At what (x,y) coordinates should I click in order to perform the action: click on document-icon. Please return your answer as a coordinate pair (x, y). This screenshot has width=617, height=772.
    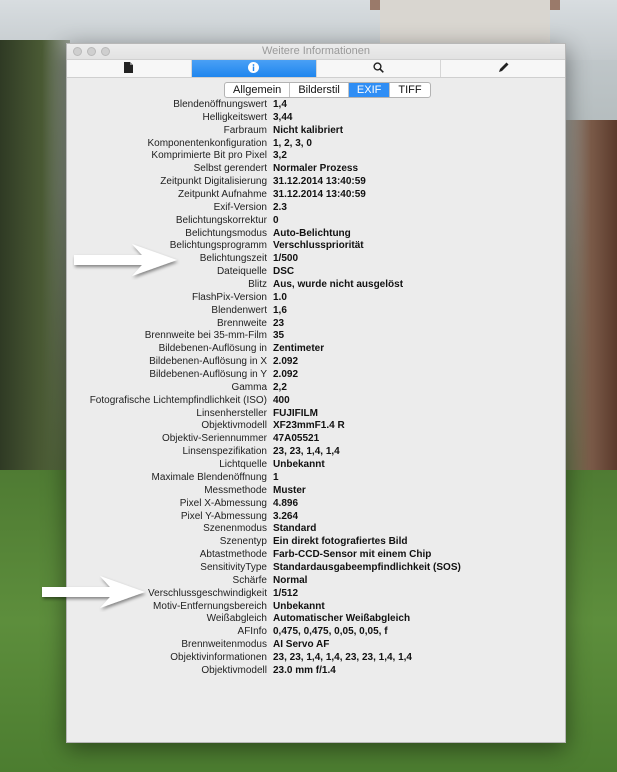
    Looking at the image, I should click on (129, 69).